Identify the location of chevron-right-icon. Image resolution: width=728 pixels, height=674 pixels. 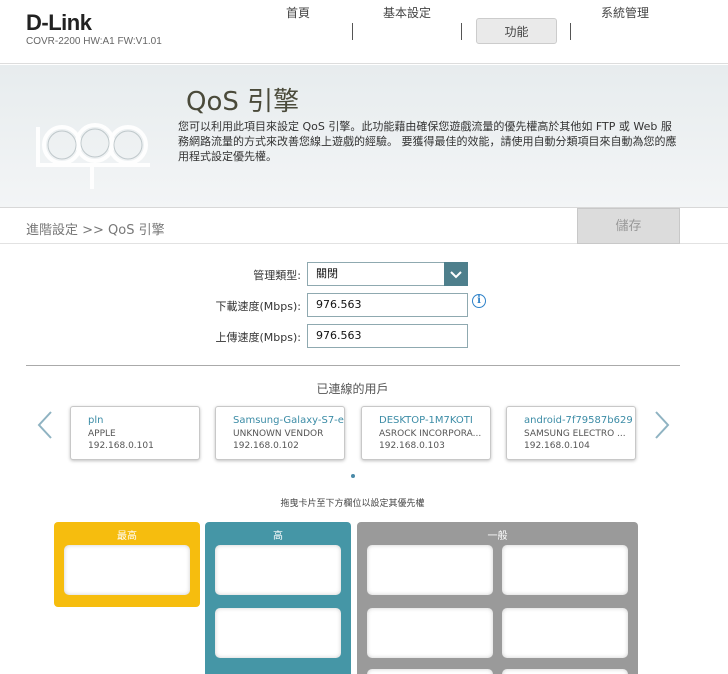
(662, 425).